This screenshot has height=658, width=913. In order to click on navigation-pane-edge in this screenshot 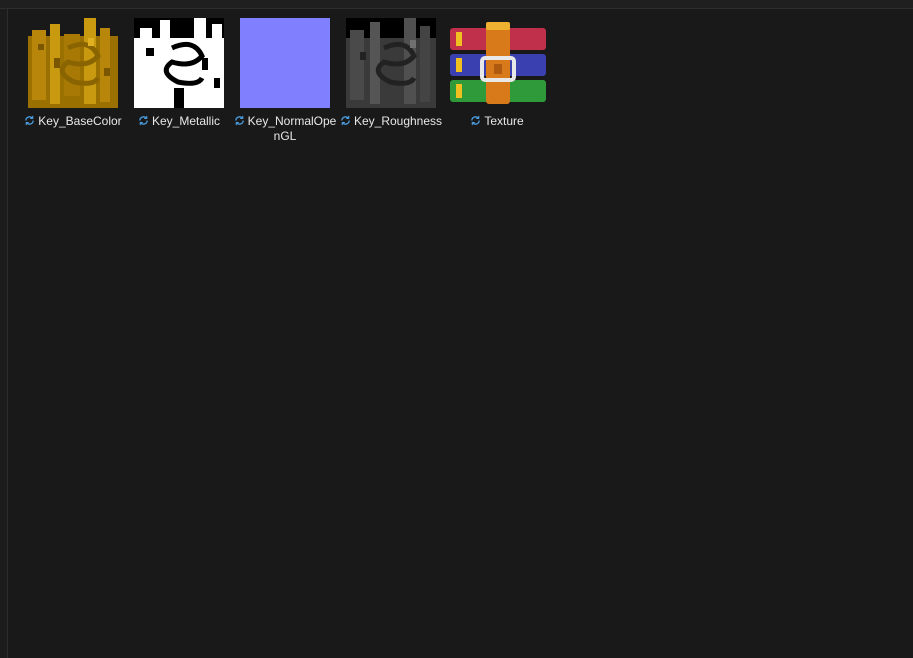, I will do `click(4, 333)`.